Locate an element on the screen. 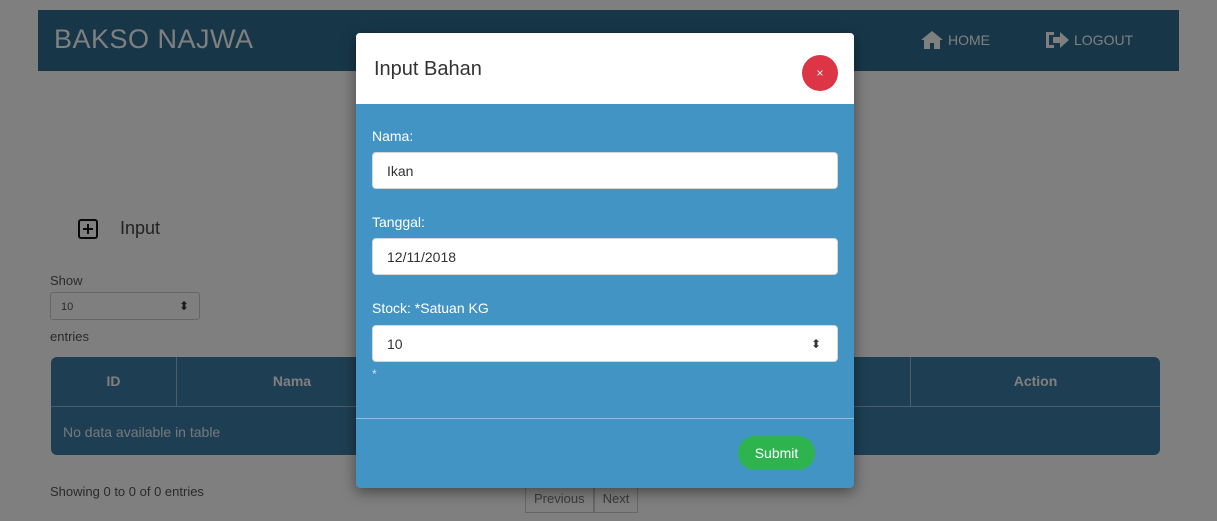 The image size is (1217, 521). nama-field is located at coordinates (605, 170).